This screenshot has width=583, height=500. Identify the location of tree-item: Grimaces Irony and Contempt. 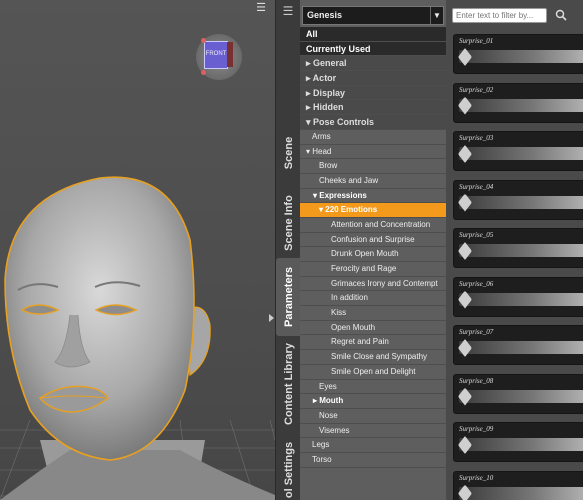
(373, 284).